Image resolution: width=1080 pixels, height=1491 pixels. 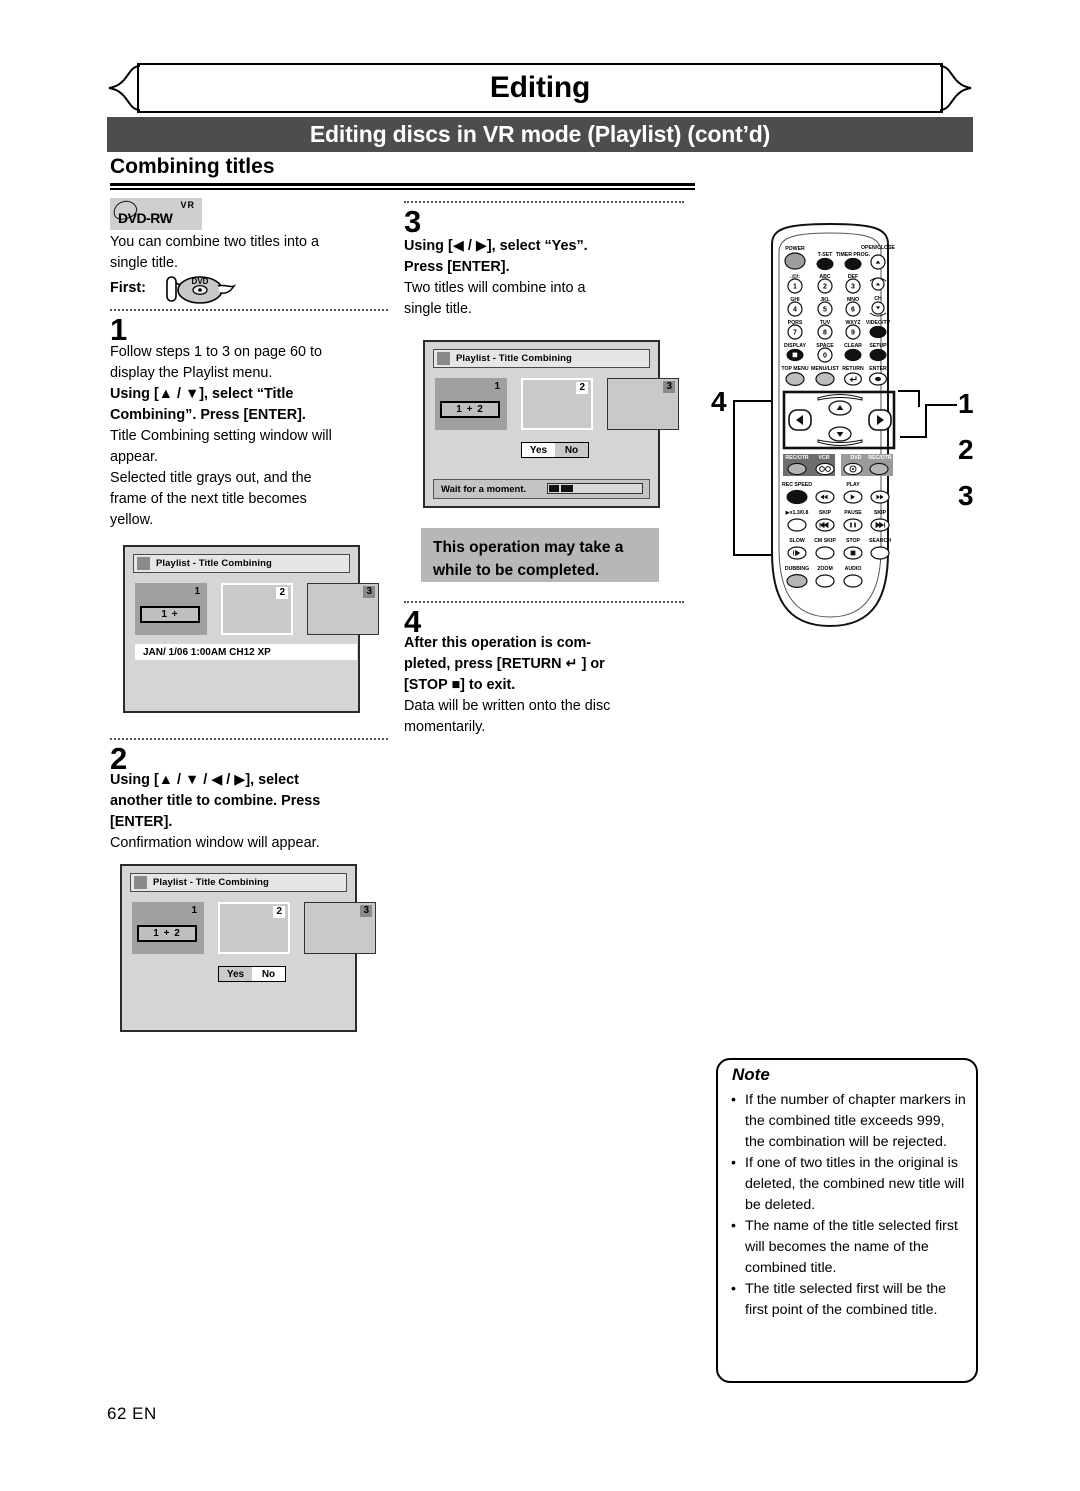 I want to click on screen-3-title-text: Playlist - Title Combining, so click(x=514, y=358).